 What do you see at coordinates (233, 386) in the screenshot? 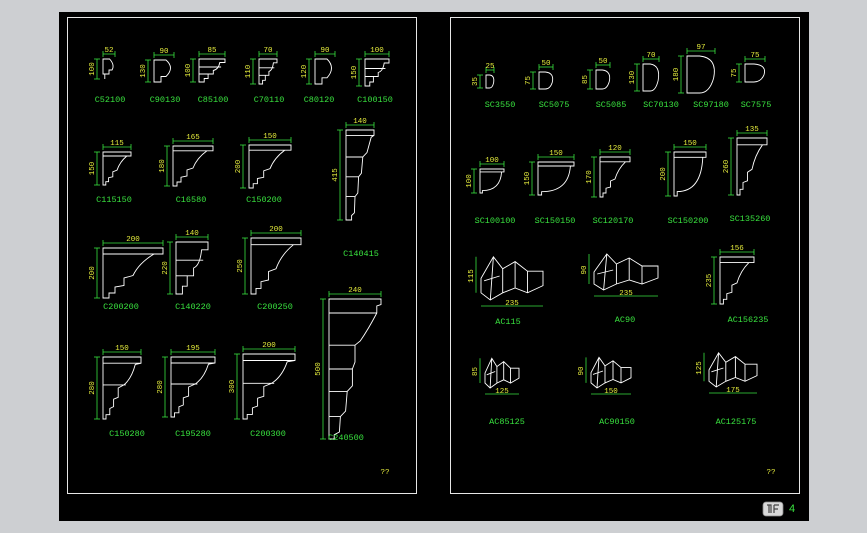
I see `height-dimension: 300` at bounding box center [233, 386].